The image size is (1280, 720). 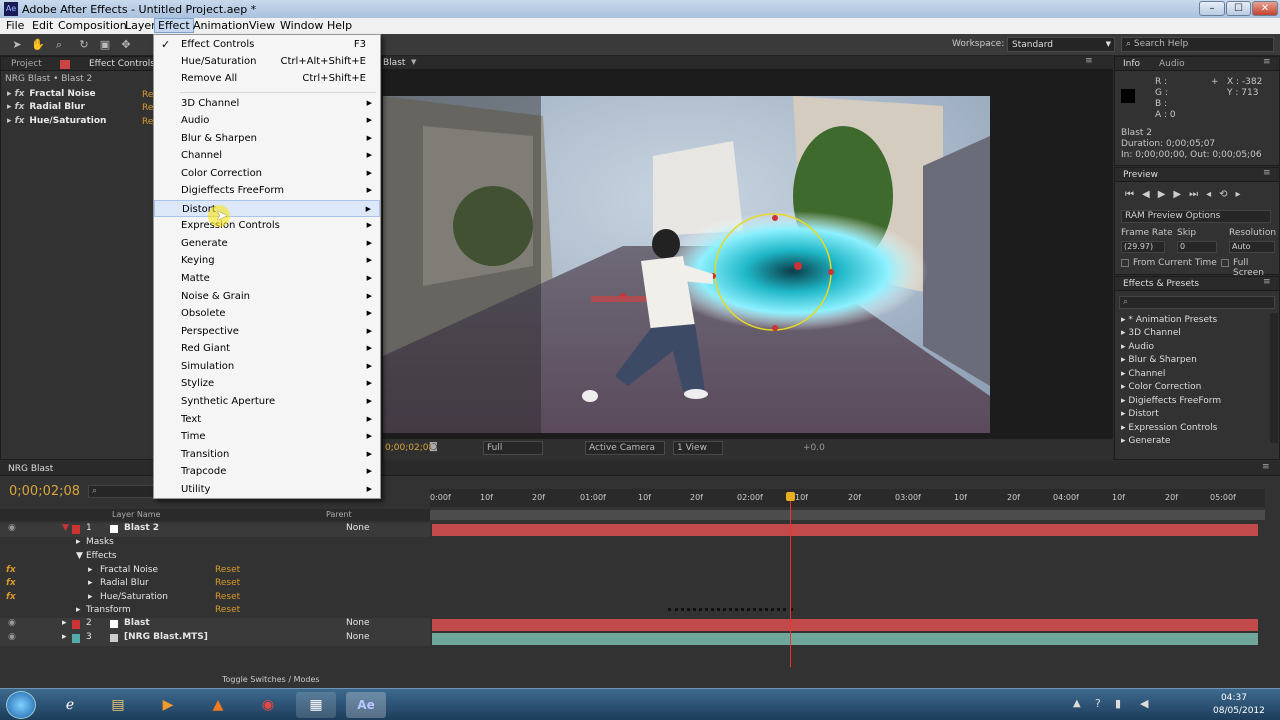 I want to click on menu-item-keying: Keying ▶, so click(x=267, y=260).